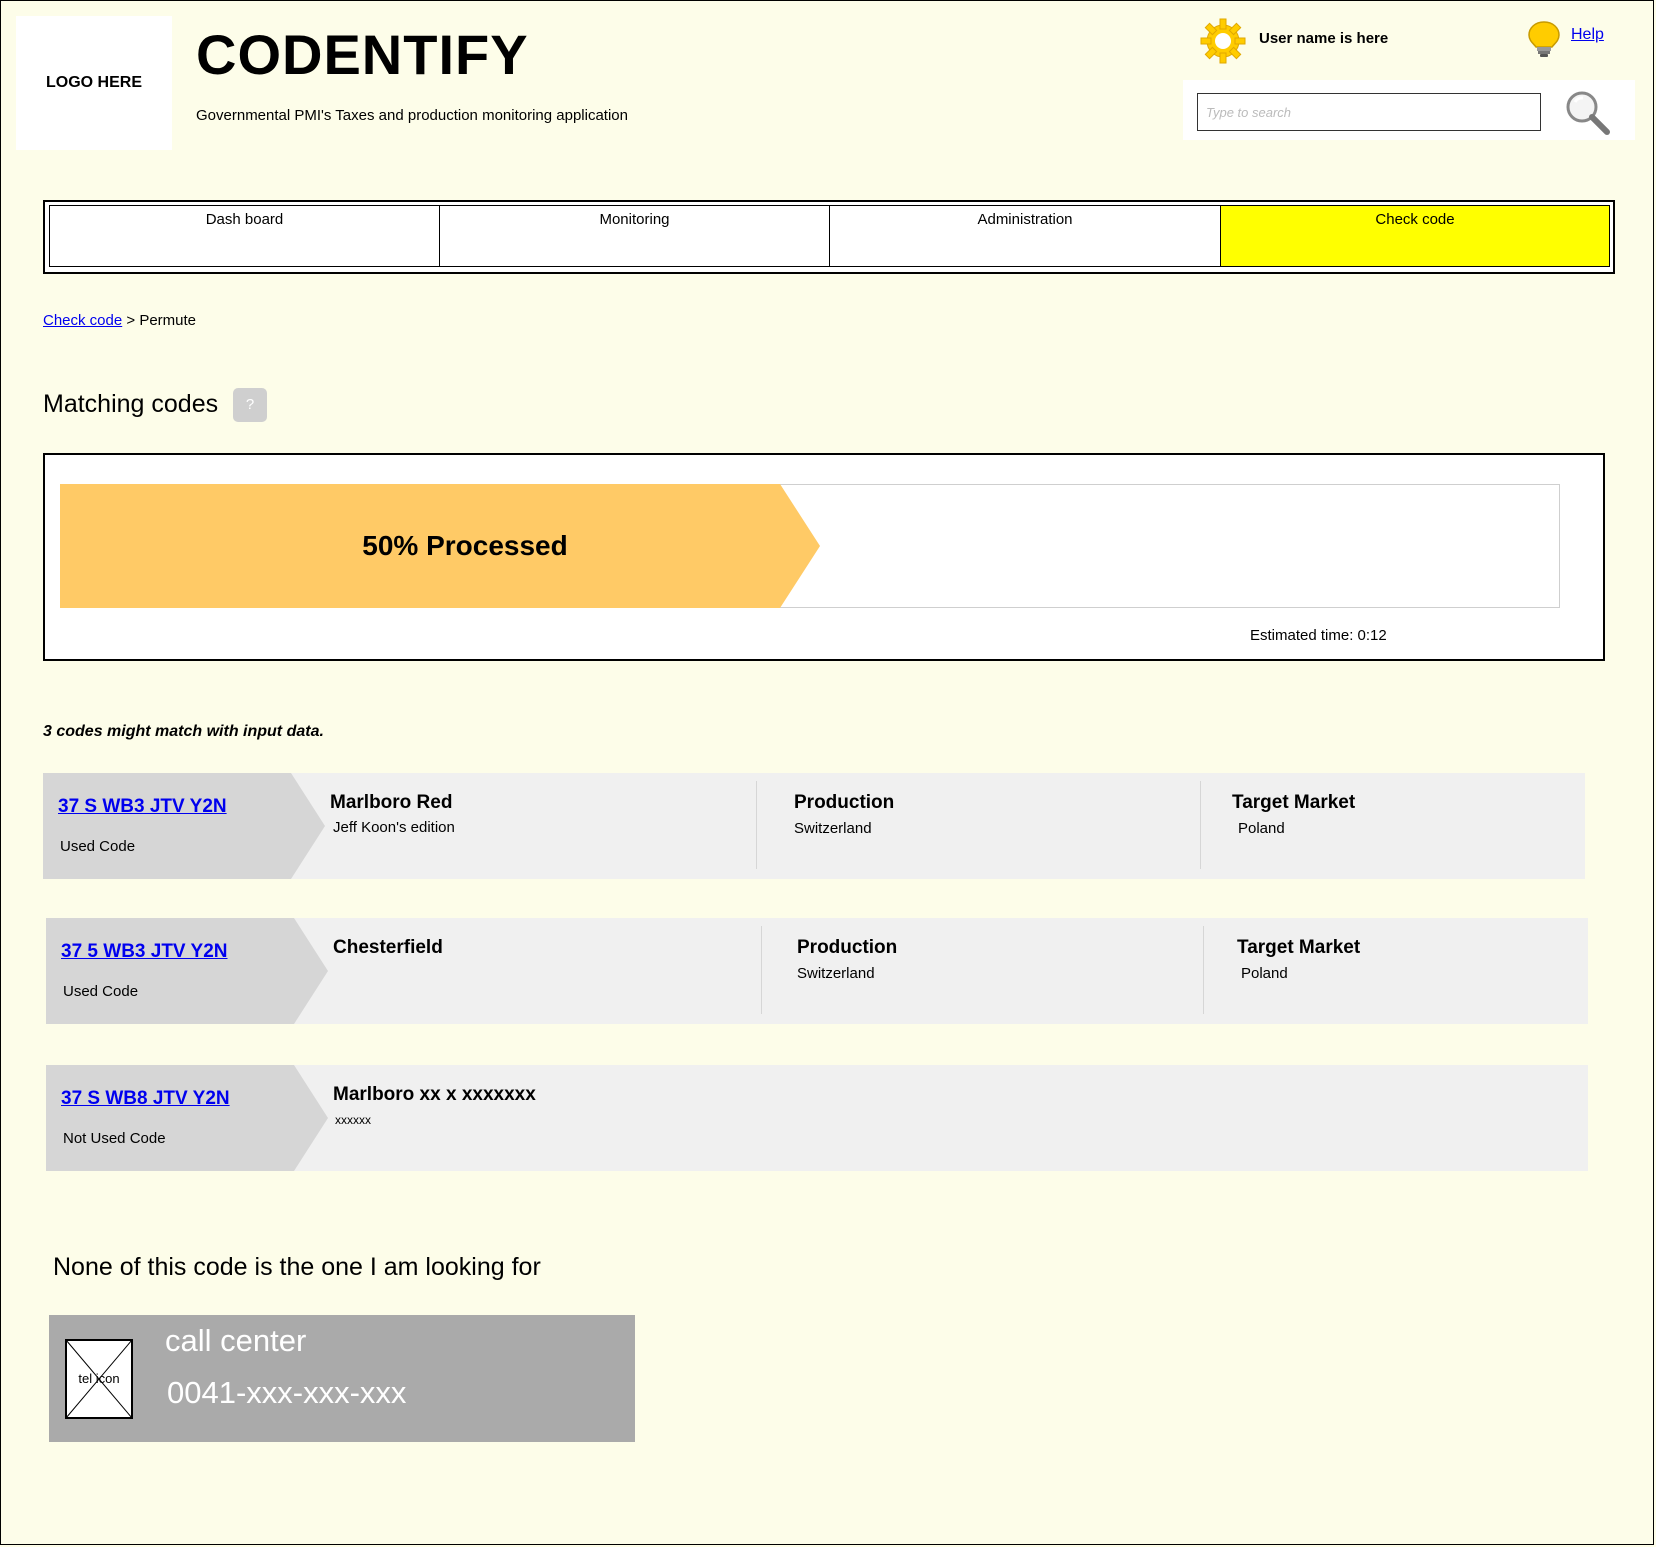  What do you see at coordinates (1544, 39) in the screenshot?
I see `lightbulb-icon` at bounding box center [1544, 39].